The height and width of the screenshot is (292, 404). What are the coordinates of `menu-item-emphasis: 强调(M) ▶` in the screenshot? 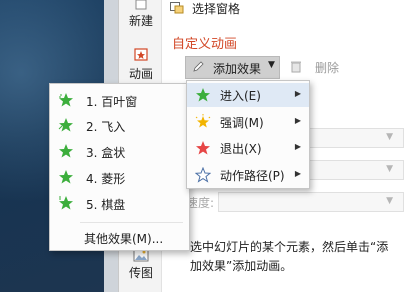 It's located at (248, 122).